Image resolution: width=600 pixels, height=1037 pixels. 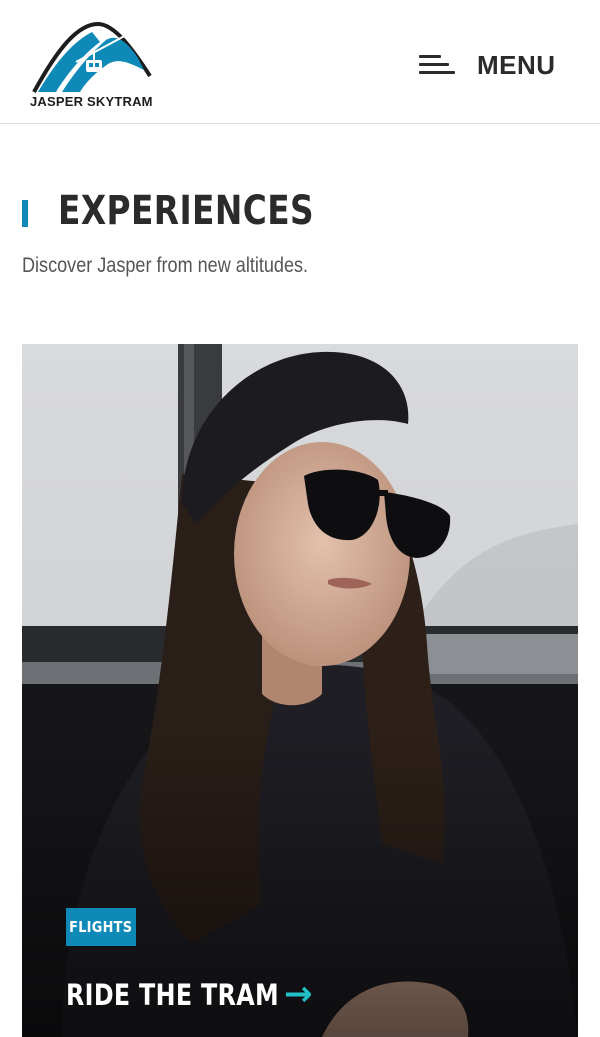 I want to click on jasper-skytram-logo: JASPER SKYTRAM, so click(x=94, y=64).